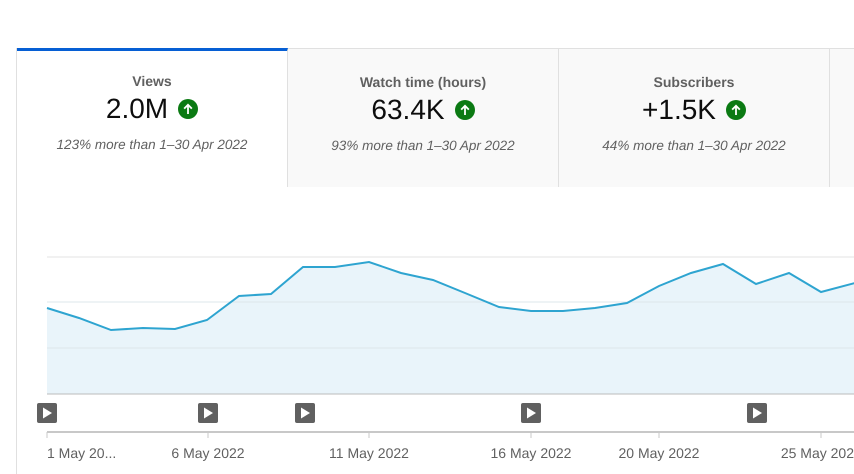 The width and height of the screenshot is (854, 474). What do you see at coordinates (423, 82) in the screenshot?
I see `metric-title: Watch time (hours)` at bounding box center [423, 82].